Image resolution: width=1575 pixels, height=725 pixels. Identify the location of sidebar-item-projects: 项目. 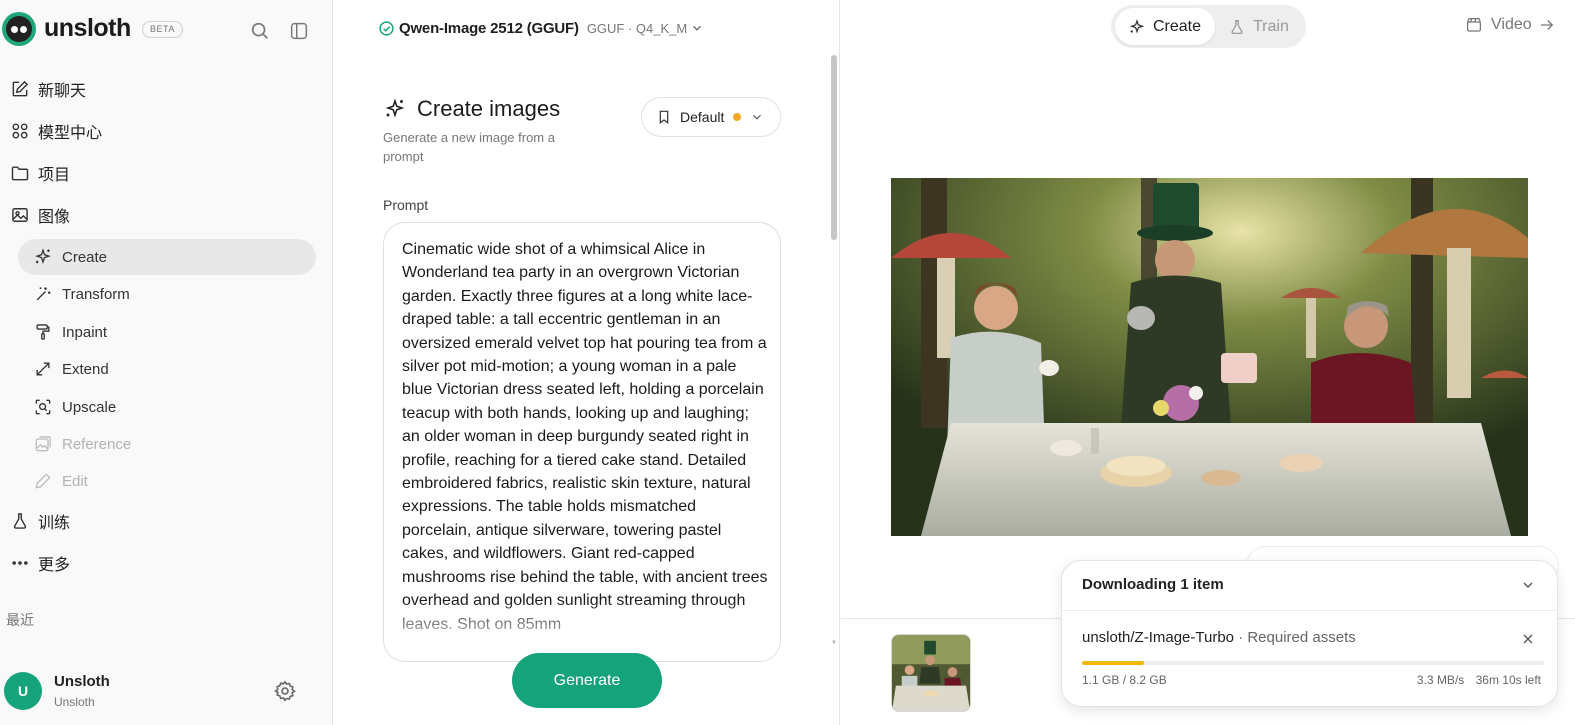
(160, 173).